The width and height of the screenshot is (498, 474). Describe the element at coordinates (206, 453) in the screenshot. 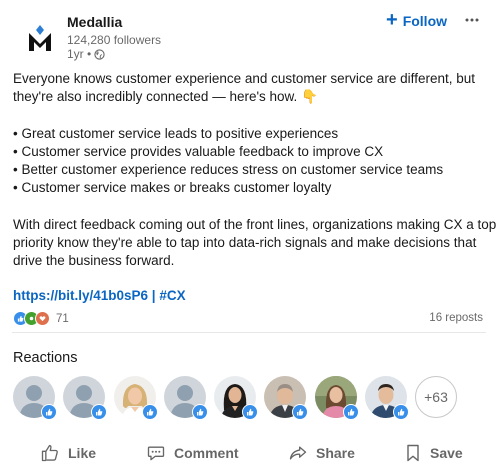

I see `comment-label: Comment` at that location.